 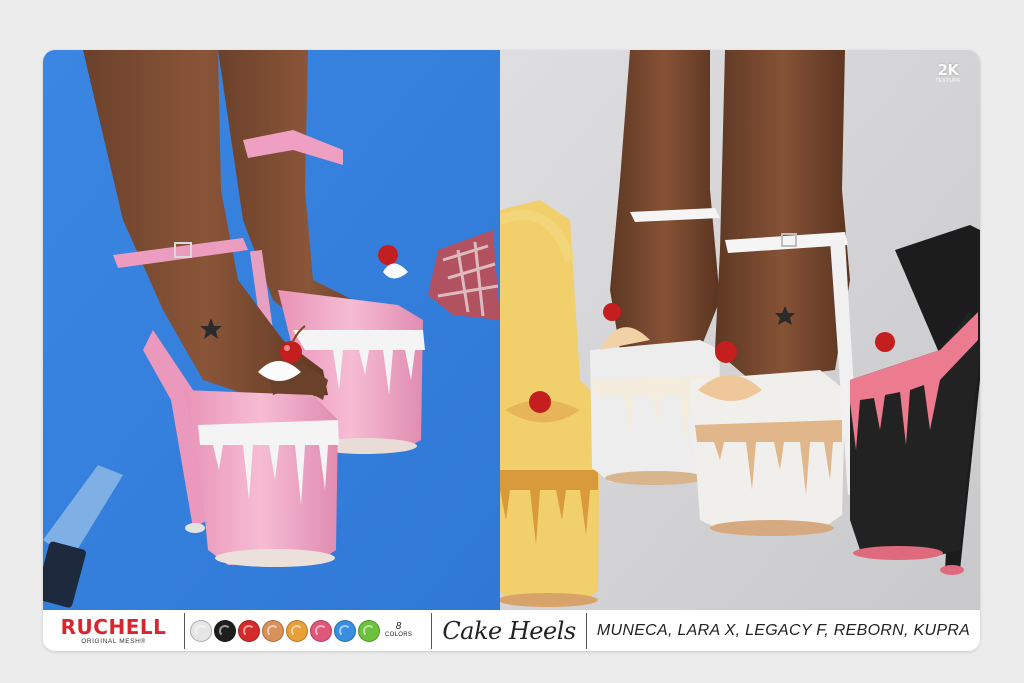 I want to click on compatible-bodies: MUNECA, LARA X, LEGACY F, REBORN, KUPRA, so click(x=783, y=630).